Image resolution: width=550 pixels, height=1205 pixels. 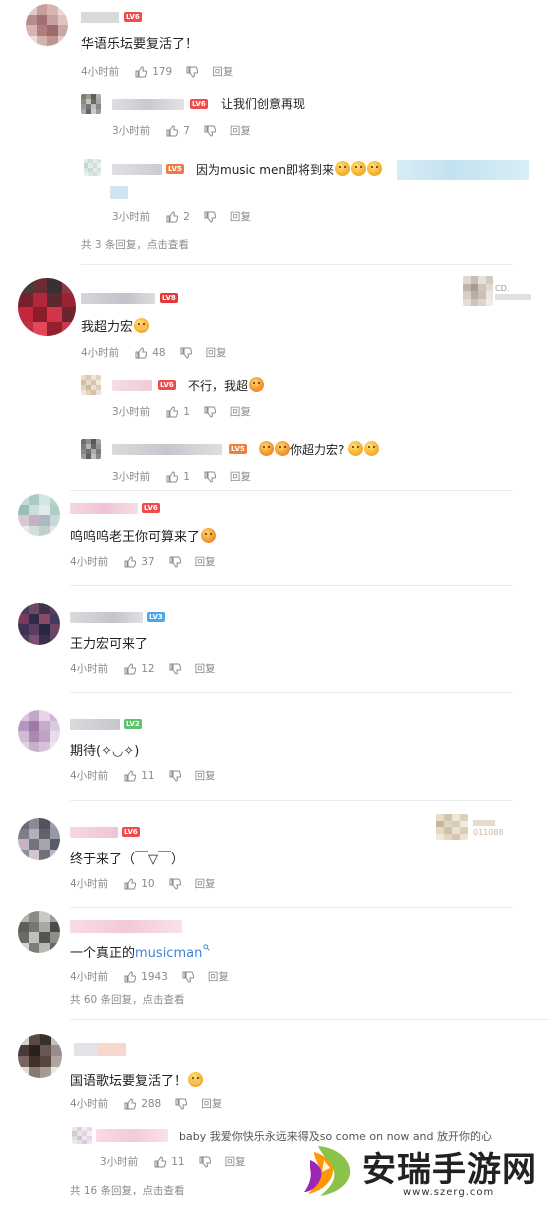 What do you see at coordinates (127, 999) in the screenshot?
I see `view-replies-link: 共 60 条回复，点击查看` at bounding box center [127, 999].